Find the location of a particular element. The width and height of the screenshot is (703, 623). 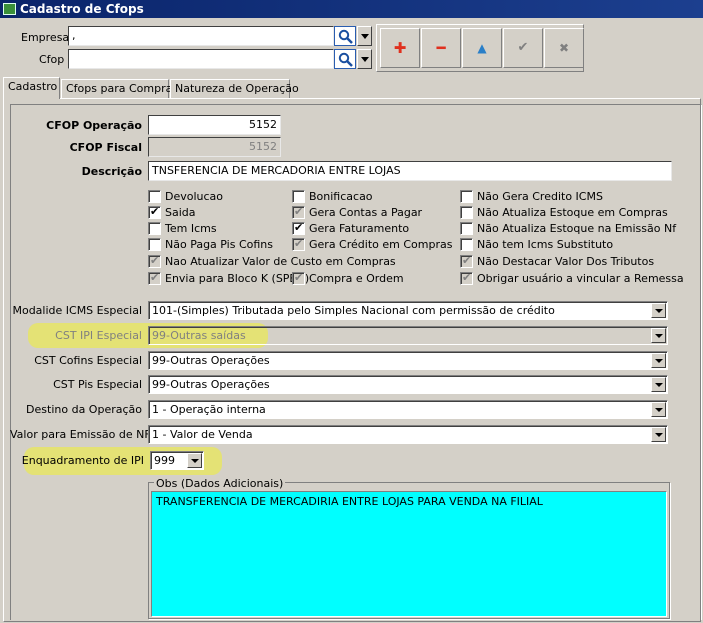

cfop-fiscal-label: CFOP Fiscal is located at coordinates (105, 147).